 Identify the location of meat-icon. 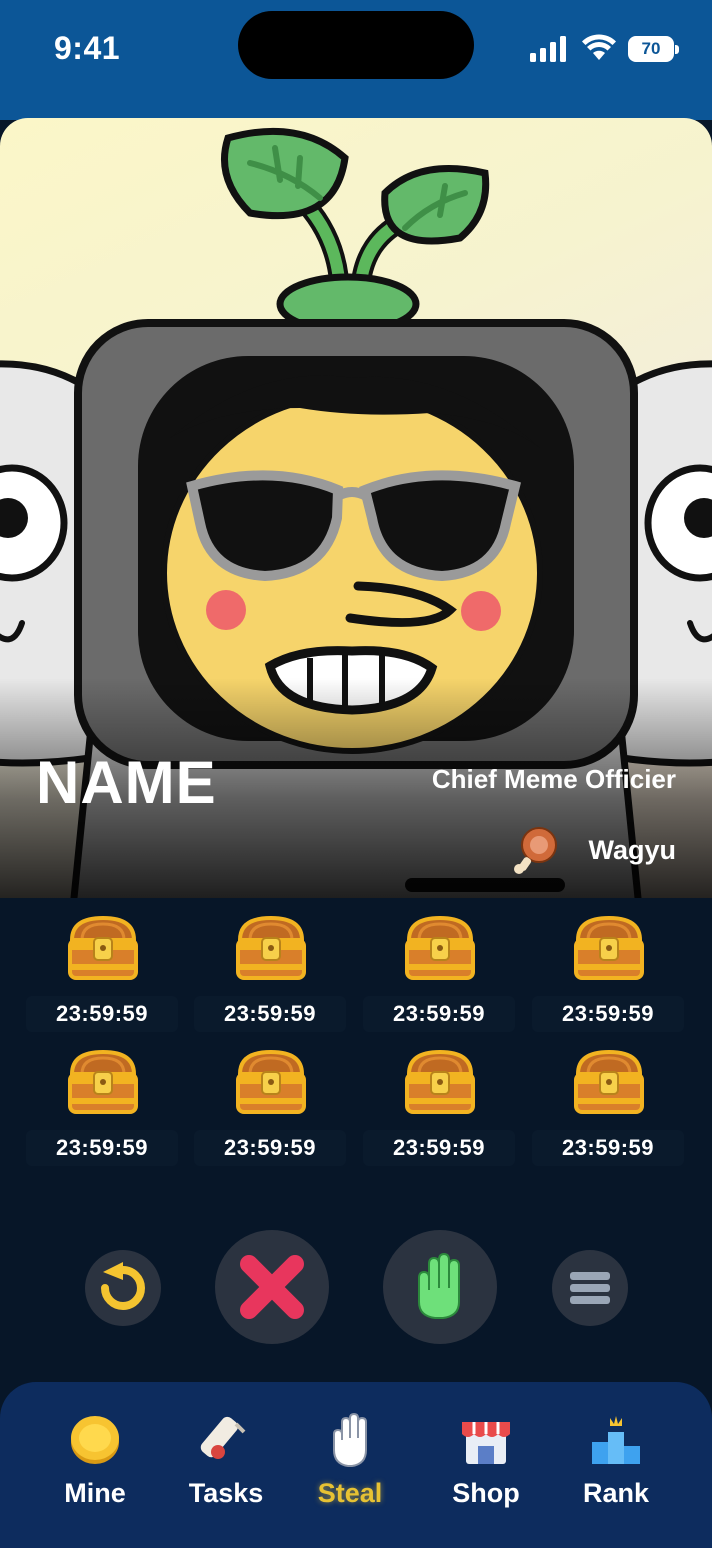
(535, 850).